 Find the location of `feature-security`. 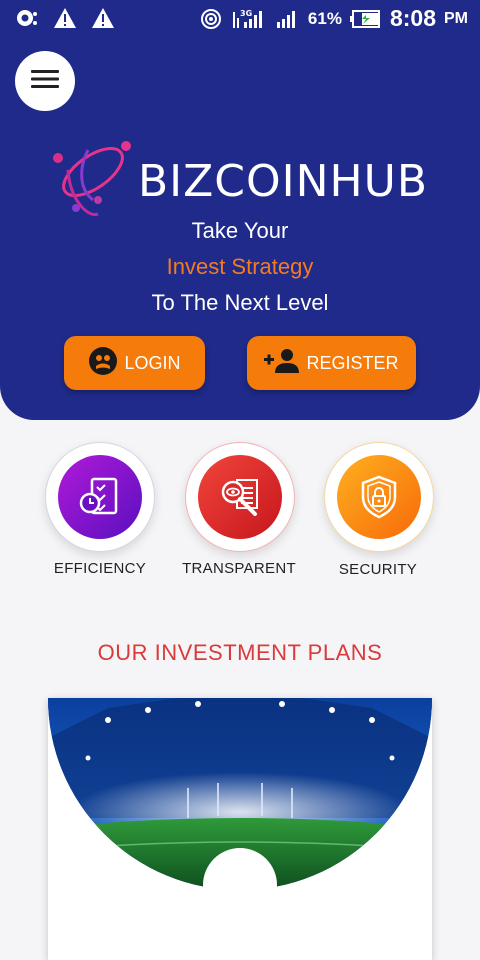

feature-security is located at coordinates (379, 497).